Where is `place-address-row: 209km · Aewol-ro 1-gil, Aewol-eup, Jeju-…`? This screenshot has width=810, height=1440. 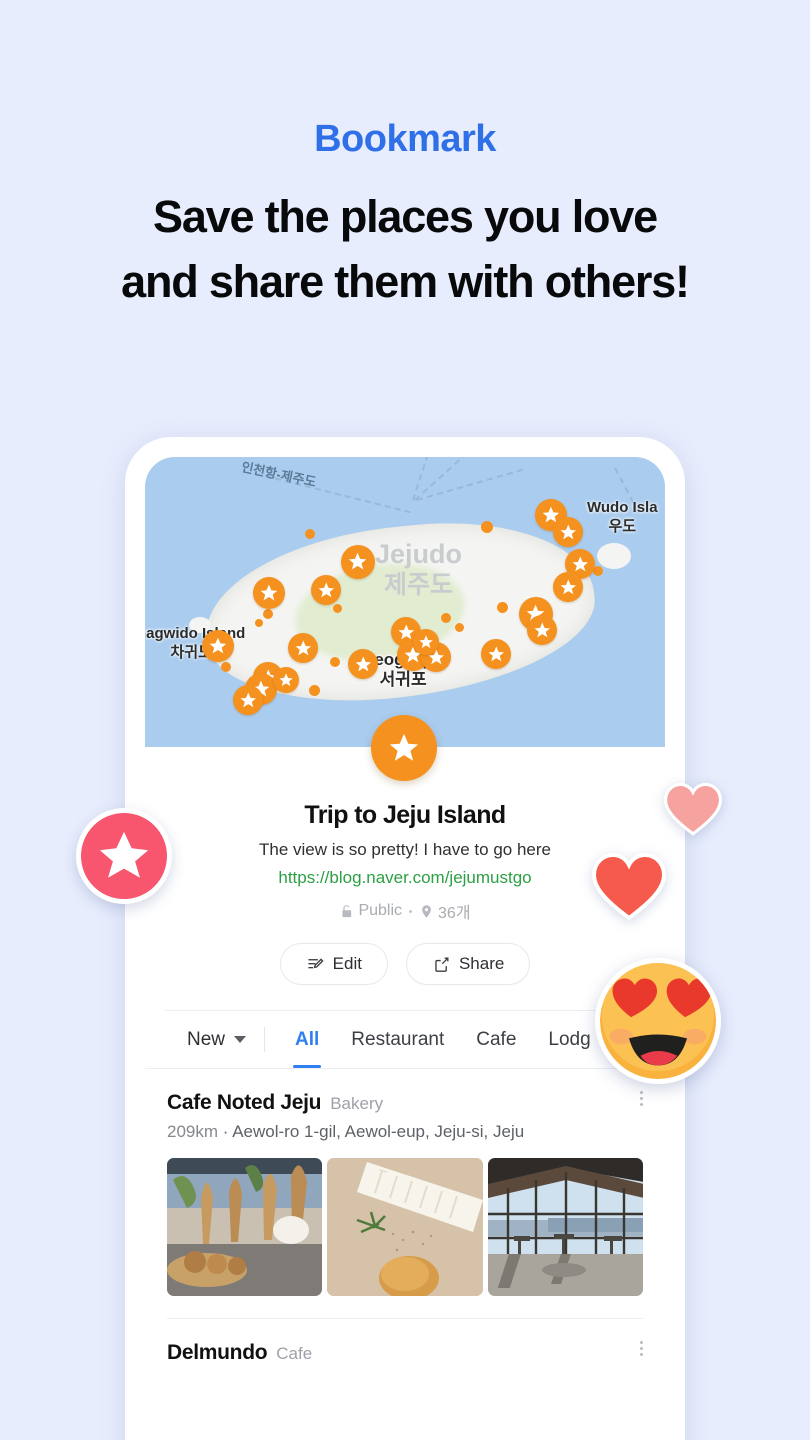
place-address-row: 209km · Aewol-ro 1-gil, Aewol-eup, Jeju-… is located at coordinates (405, 1132).